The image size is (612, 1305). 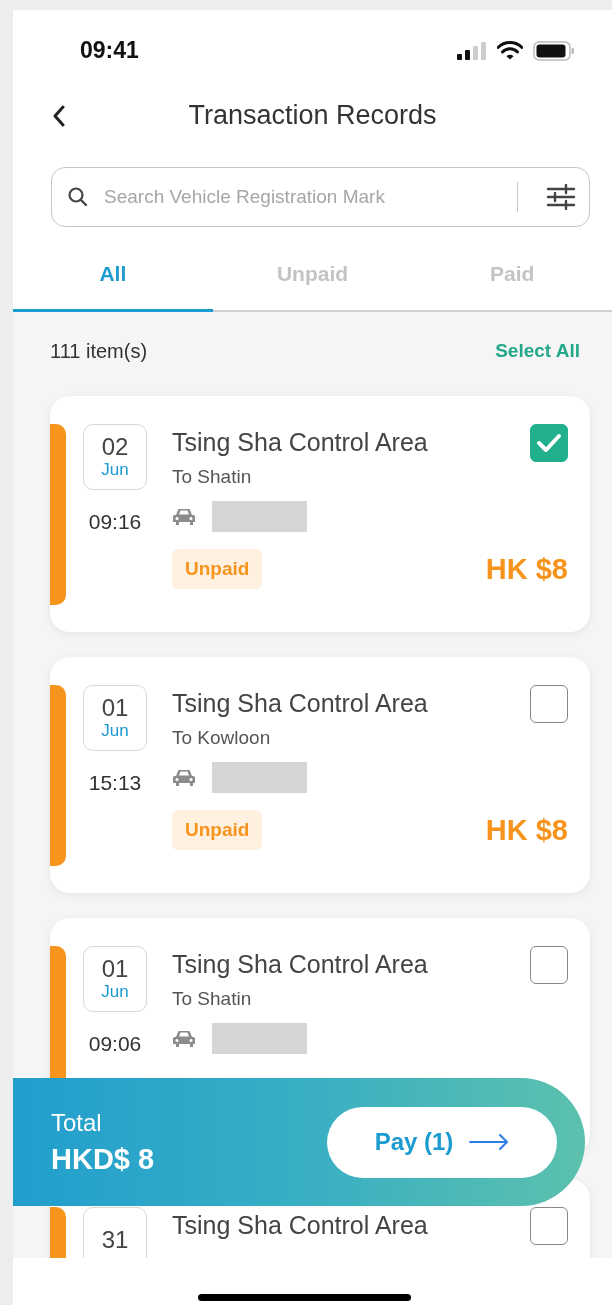 What do you see at coordinates (115, 783) in the screenshot?
I see `record-time: 15:13` at bounding box center [115, 783].